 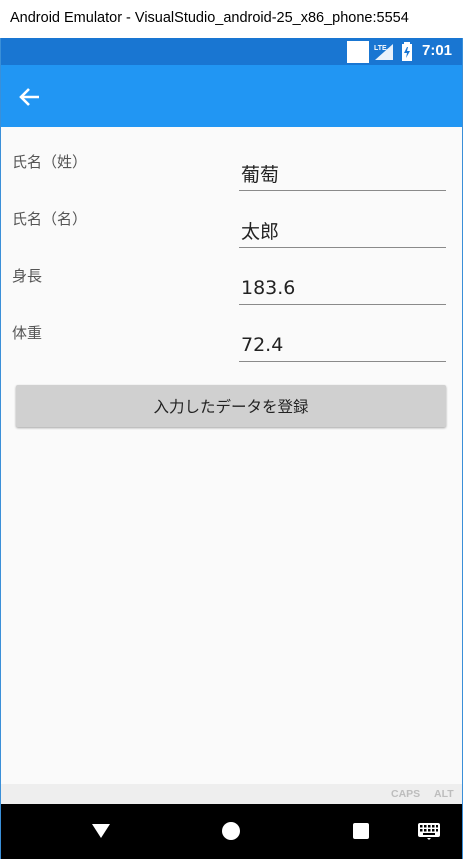 I want to click on nav-back-triangle-icon, so click(x=101, y=831).